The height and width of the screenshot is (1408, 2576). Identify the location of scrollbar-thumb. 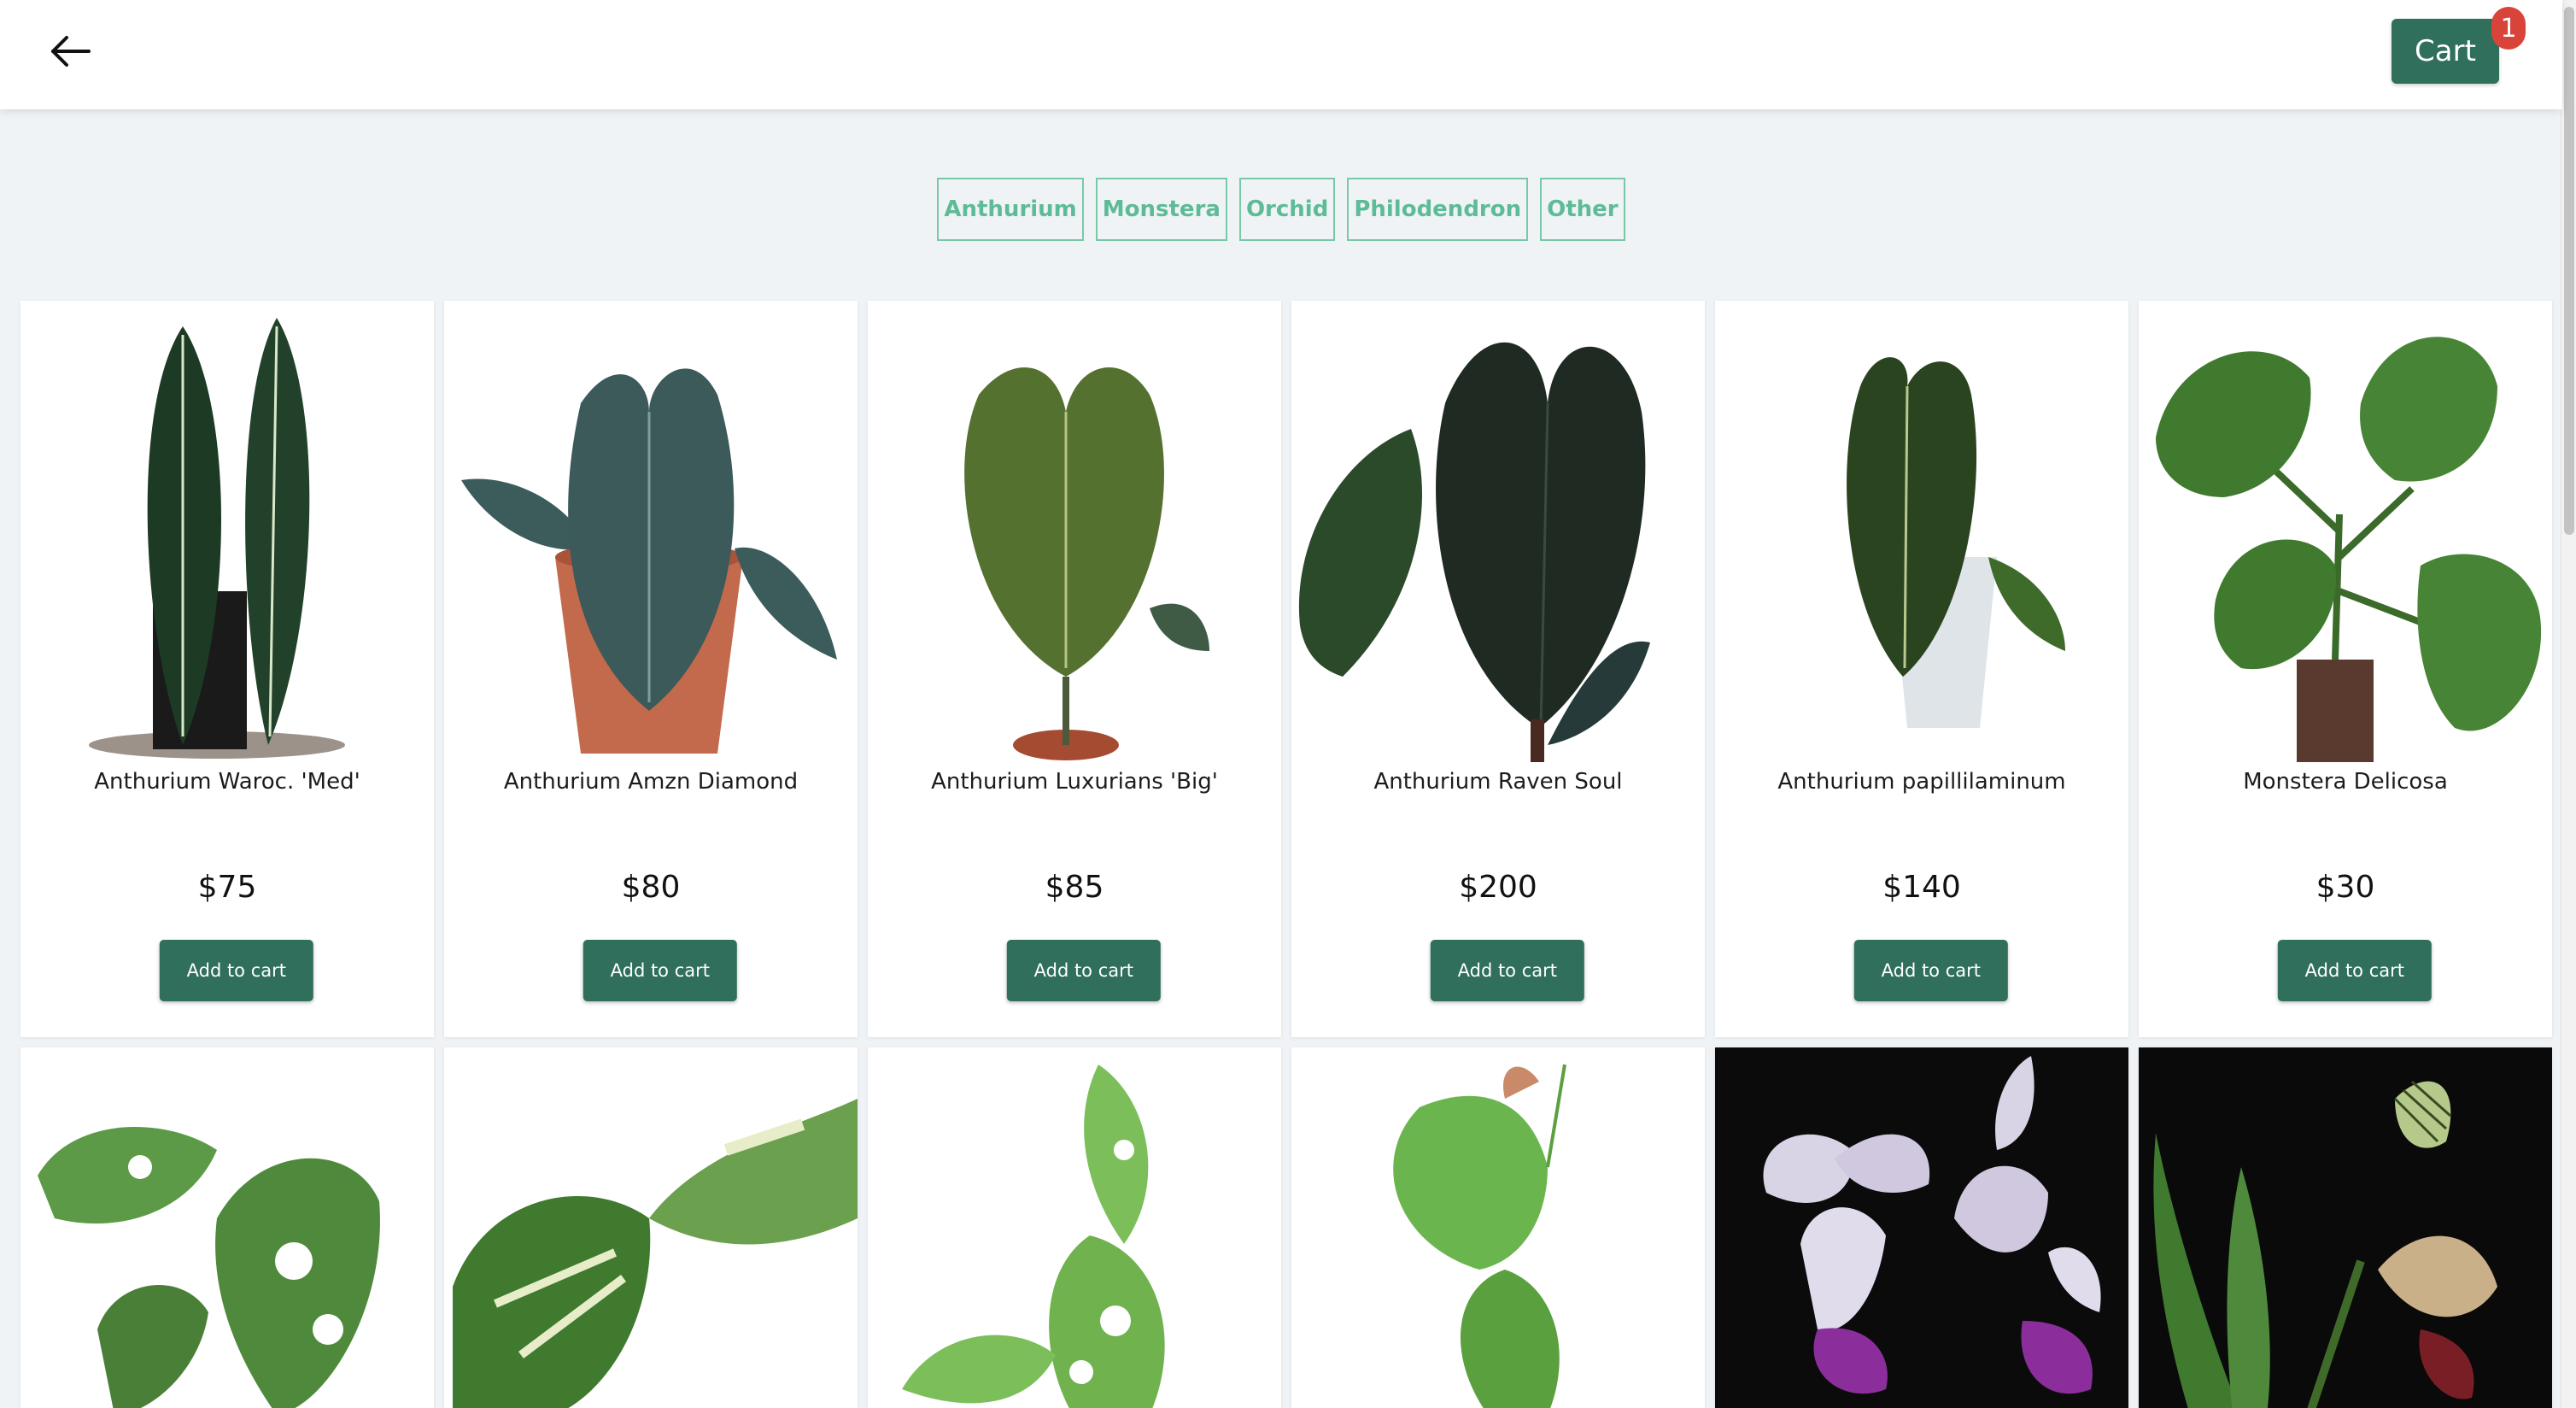
(2569, 271).